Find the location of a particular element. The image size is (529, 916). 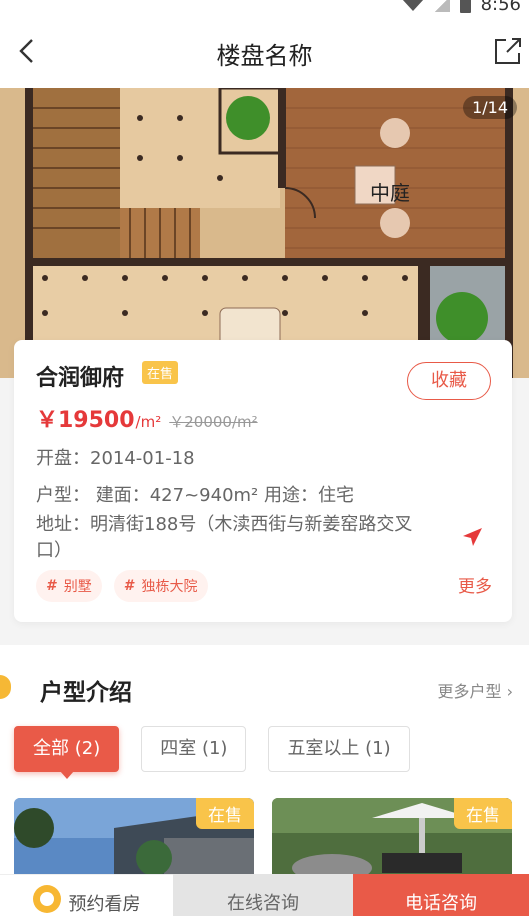

opening-date: 开盘：2014-01-18 is located at coordinates (115, 458).